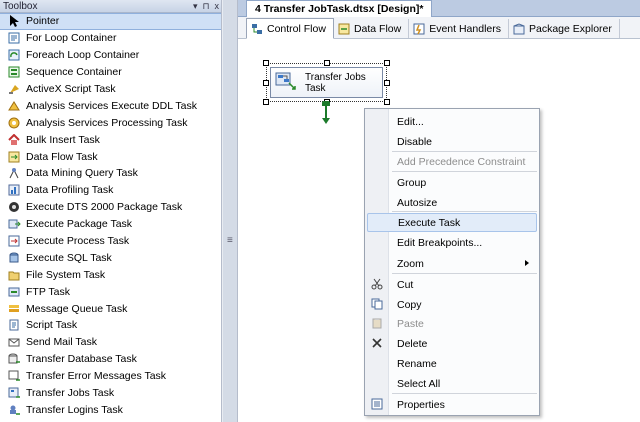  I want to click on tab-control-flow: Control Flow, so click(290, 28).